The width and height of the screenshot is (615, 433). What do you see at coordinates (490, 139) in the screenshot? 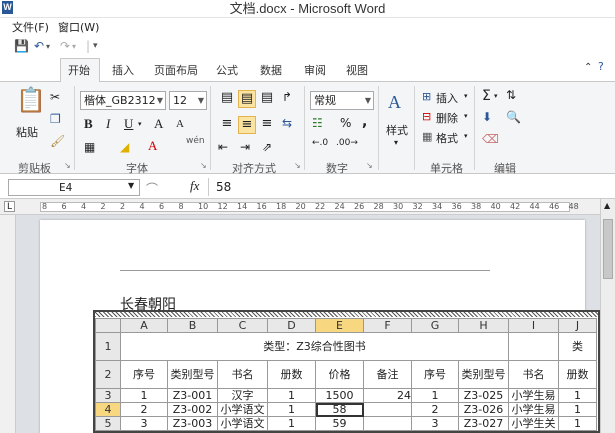
I see `clear-icon: ⌫` at bounding box center [490, 139].